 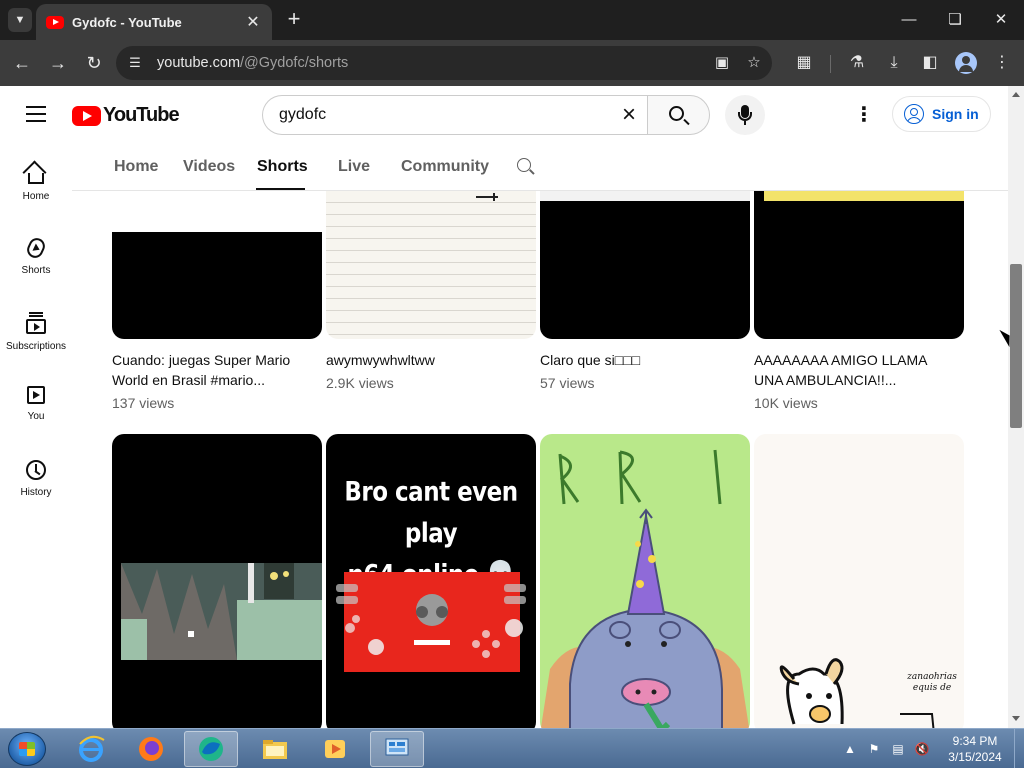 I want to click on thumbnail-strip, so click(x=864, y=196).